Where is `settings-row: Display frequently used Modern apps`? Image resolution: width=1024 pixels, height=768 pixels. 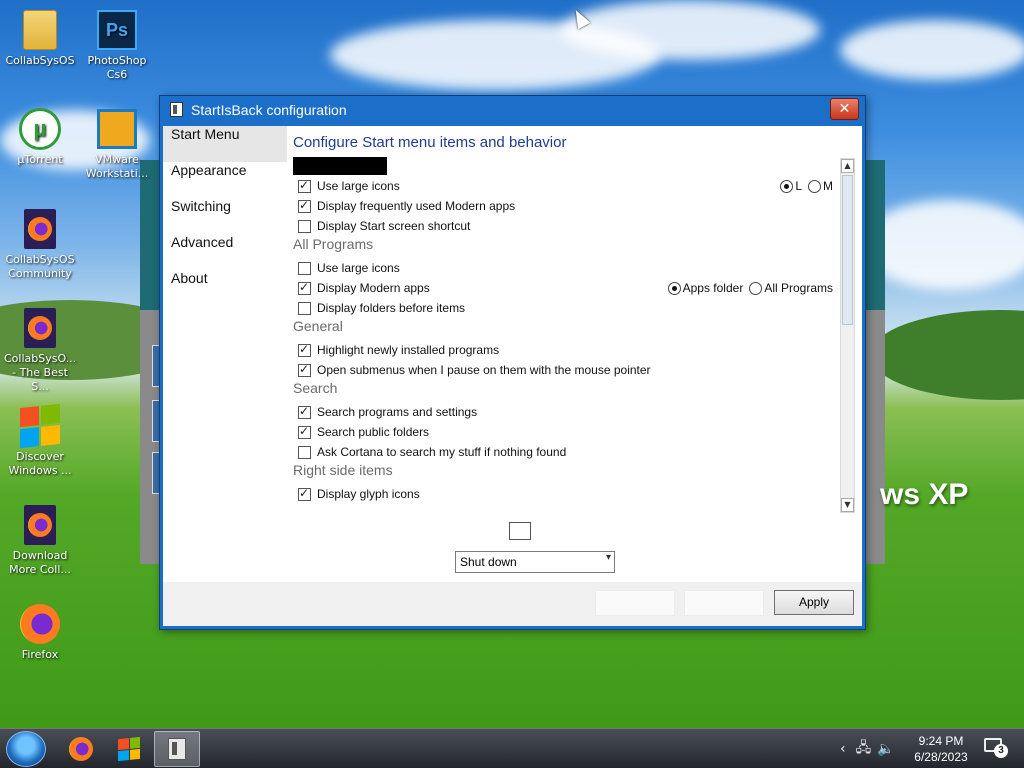 settings-row: Display frequently used Modern apps is located at coordinates (563, 206).